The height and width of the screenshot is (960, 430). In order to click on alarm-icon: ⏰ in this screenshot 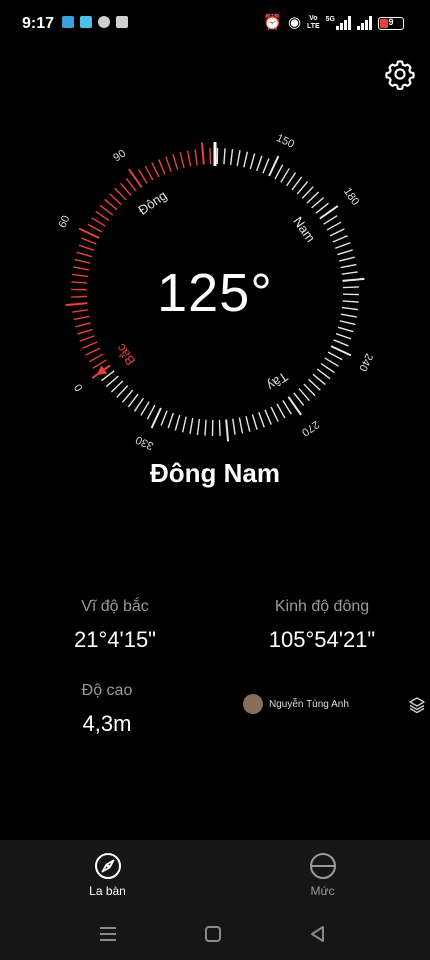, I will do `click(272, 22)`.